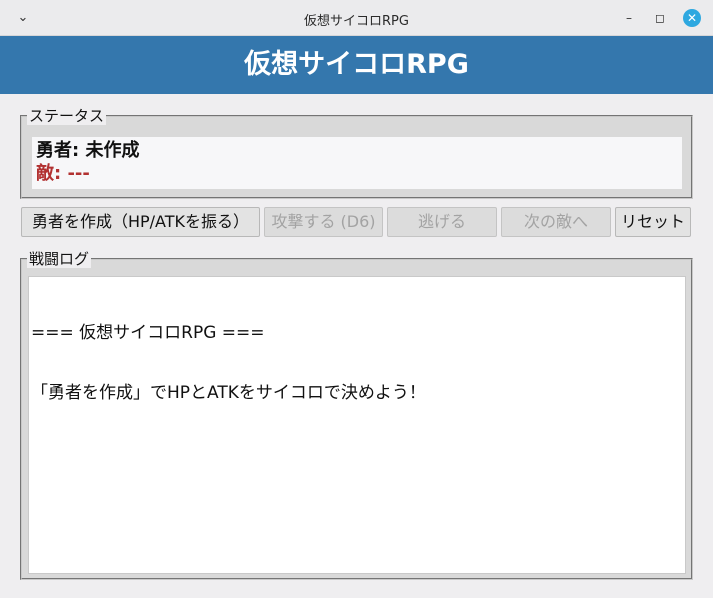  I want to click on window-titlebar: ⌄ 仮想サイコロRPG – ◻ ✕, so click(356, 18).